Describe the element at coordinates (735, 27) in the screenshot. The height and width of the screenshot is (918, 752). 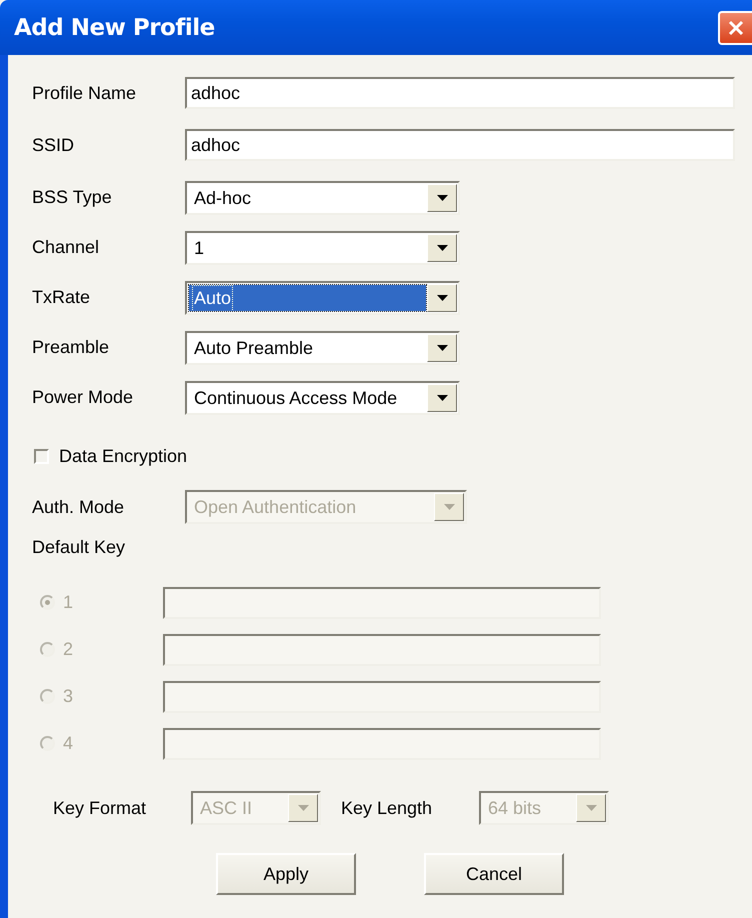
I see `close-button` at that location.